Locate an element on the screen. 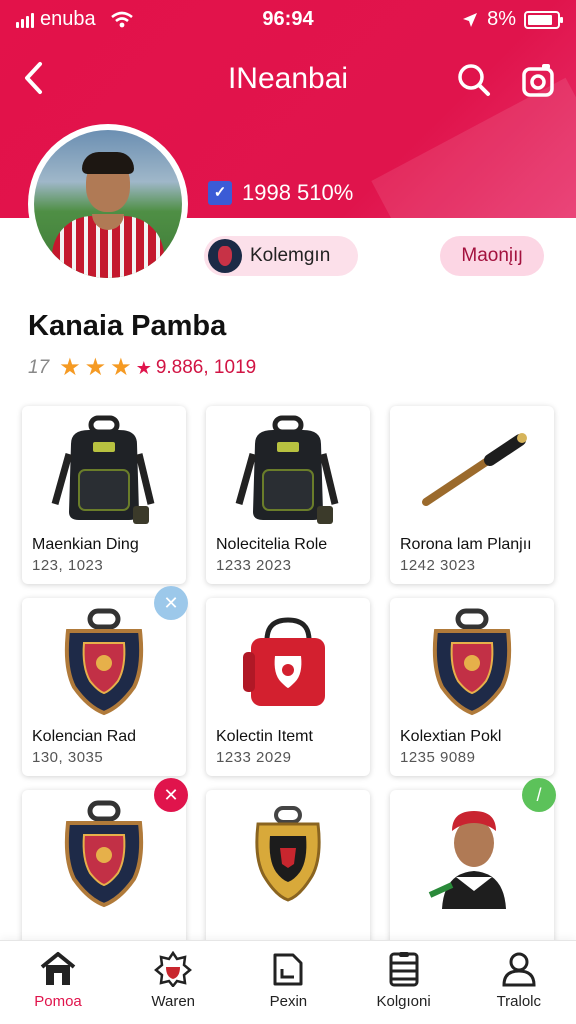  collection-button: Kolemgın is located at coordinates (281, 256).